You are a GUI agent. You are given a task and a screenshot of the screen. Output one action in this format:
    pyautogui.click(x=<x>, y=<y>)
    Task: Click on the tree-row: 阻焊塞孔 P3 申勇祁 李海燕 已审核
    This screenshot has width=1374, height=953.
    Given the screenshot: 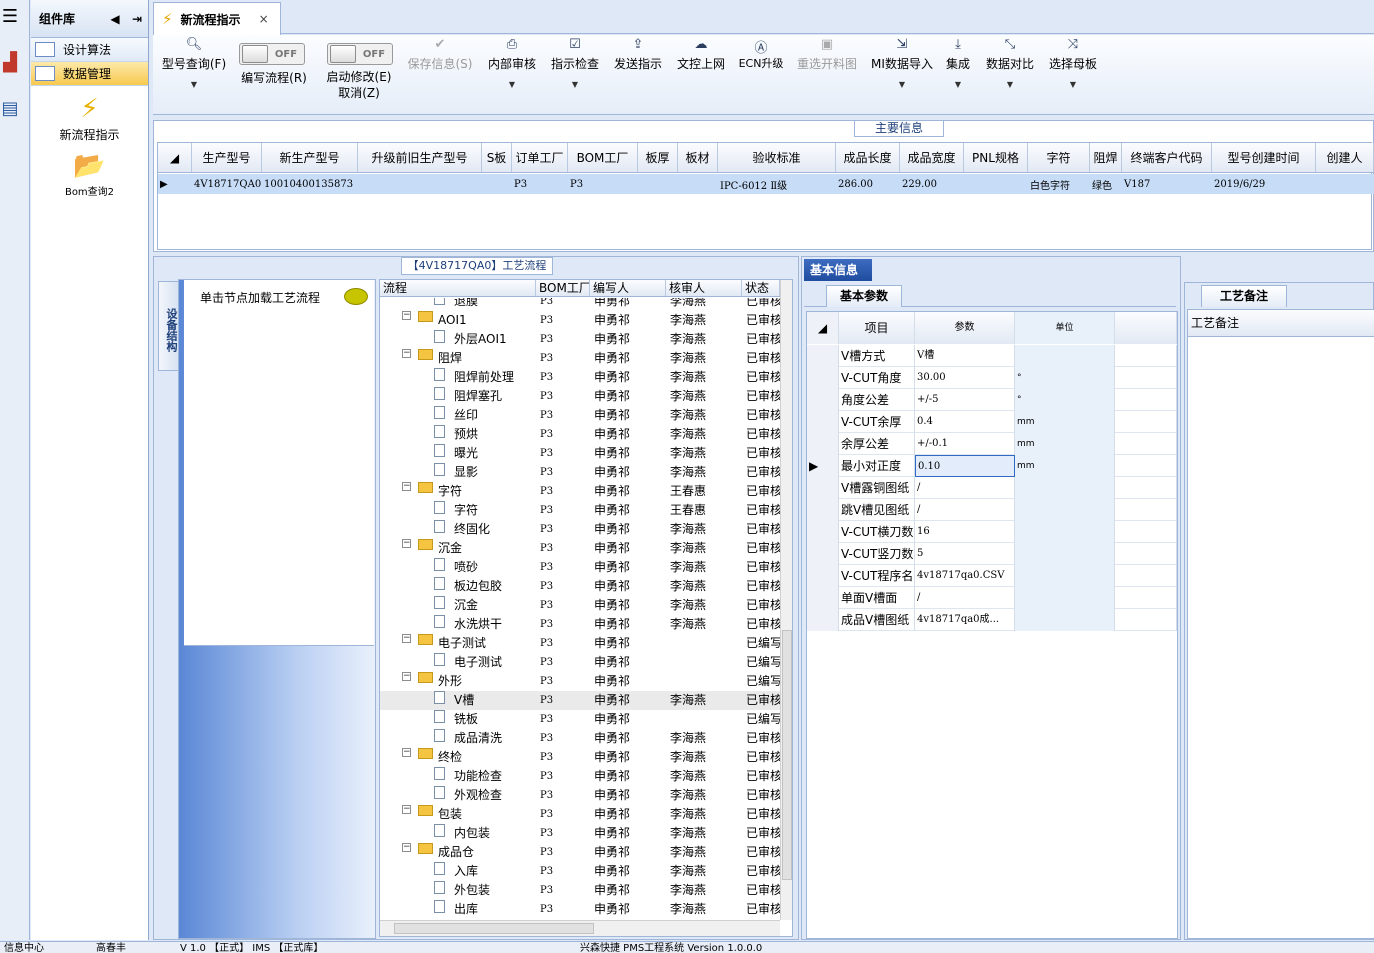 What is the action you would take?
    pyautogui.click(x=580, y=396)
    